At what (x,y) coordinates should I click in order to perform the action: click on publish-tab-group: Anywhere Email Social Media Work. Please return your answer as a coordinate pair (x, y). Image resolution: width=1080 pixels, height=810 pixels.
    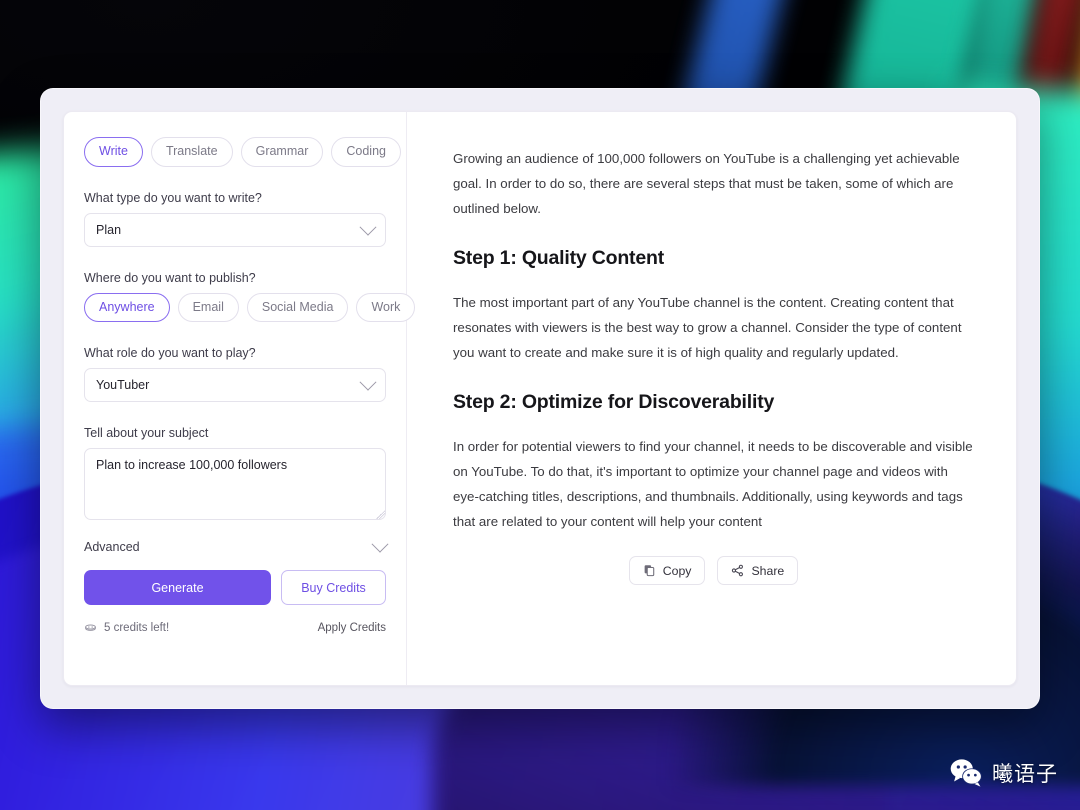
    Looking at the image, I should click on (250, 307).